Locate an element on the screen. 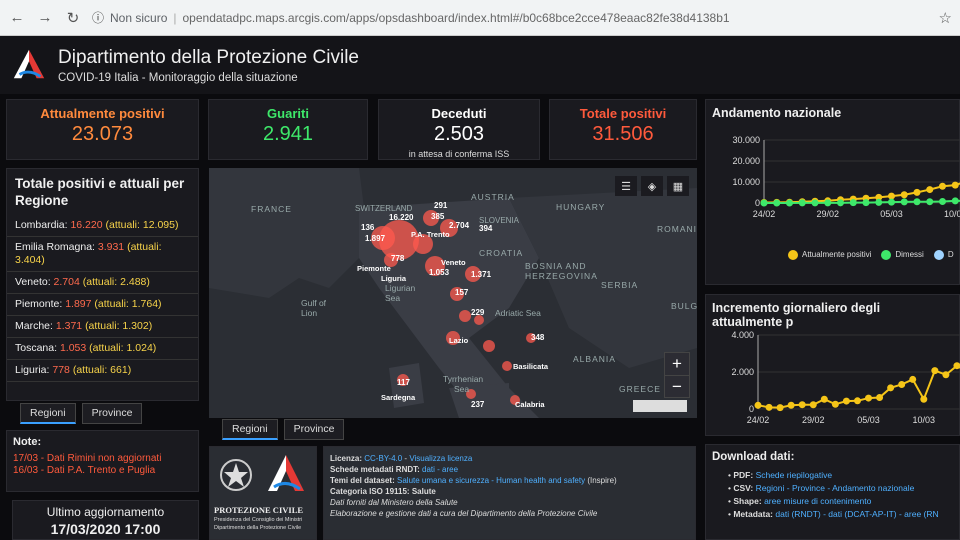  view-license-link: Visualizza licenza is located at coordinates (440, 458).